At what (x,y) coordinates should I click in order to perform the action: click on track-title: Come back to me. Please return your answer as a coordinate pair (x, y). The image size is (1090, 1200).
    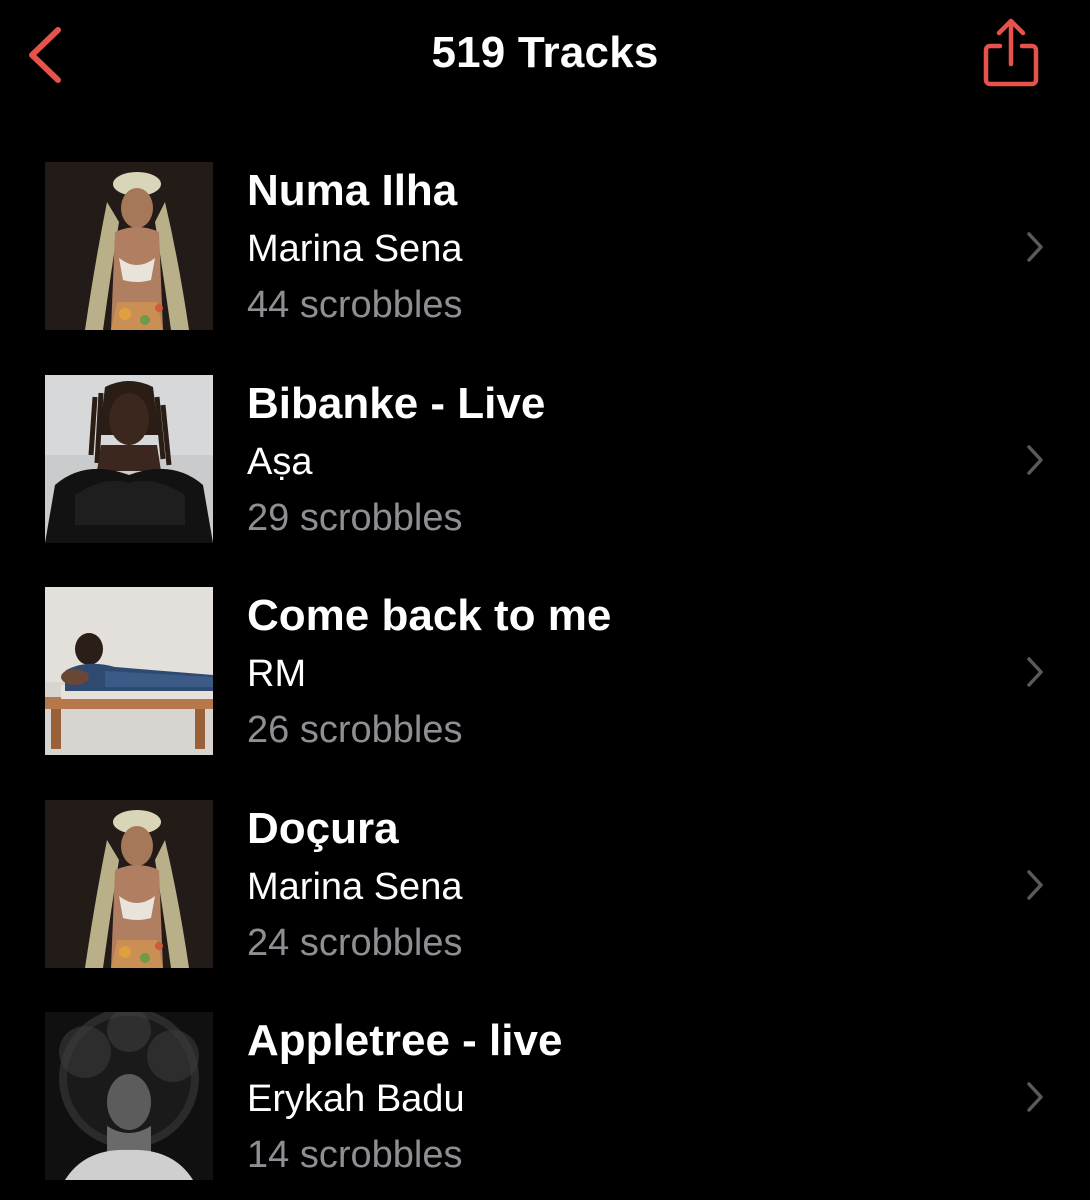
    Looking at the image, I should click on (429, 615).